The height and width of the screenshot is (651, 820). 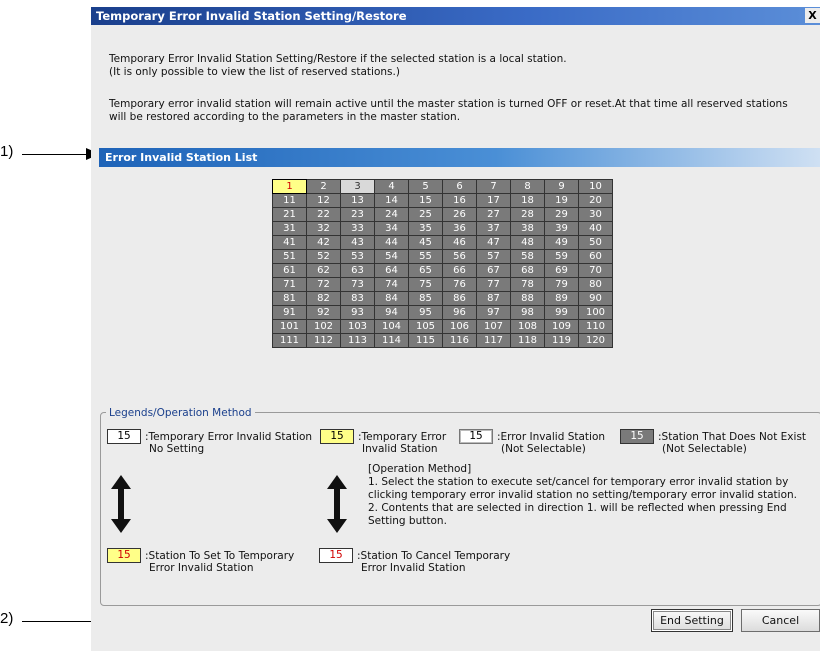 I want to click on station-cell-3: 3, so click(x=357, y=186).